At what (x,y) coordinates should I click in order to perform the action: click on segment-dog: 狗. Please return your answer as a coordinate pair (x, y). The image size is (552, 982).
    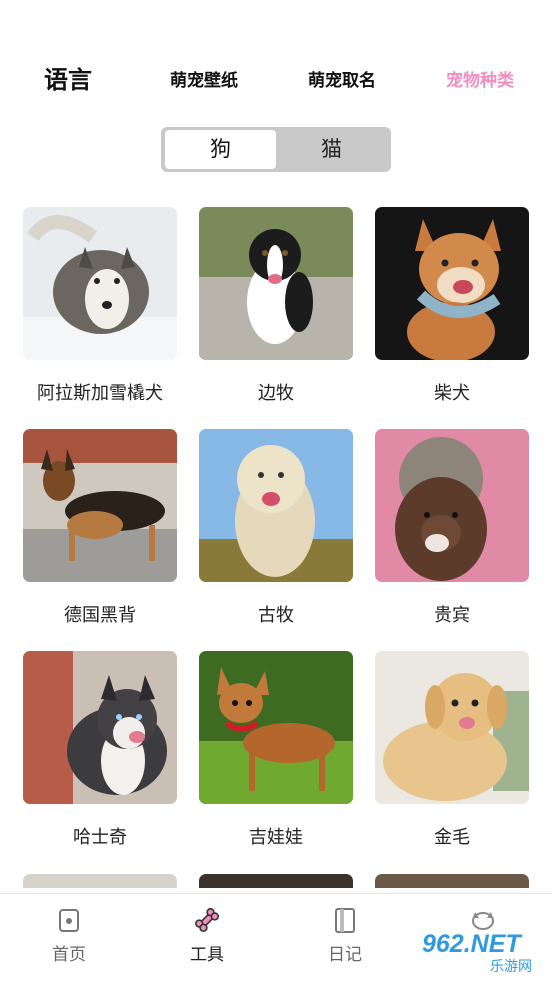
    Looking at the image, I should click on (220, 149).